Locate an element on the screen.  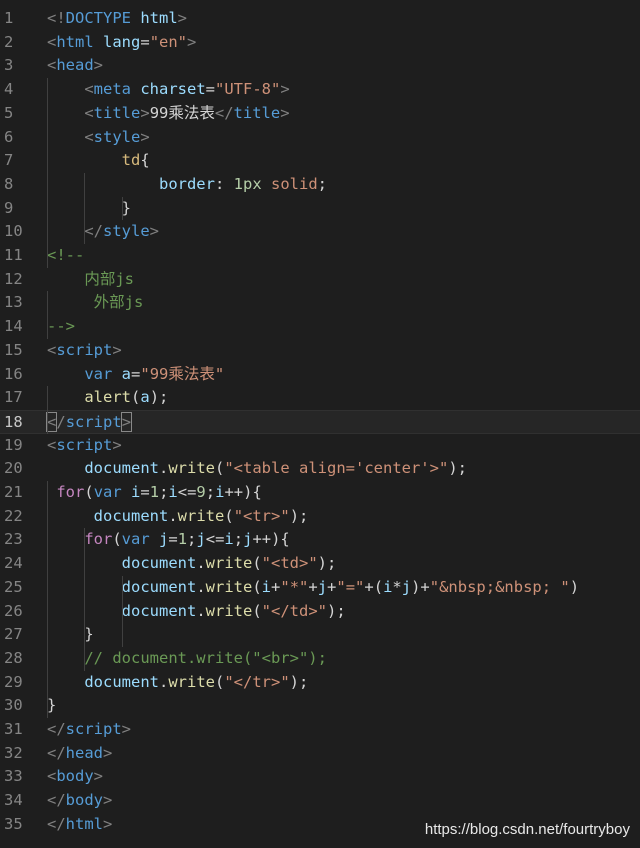
code-line: 31 </script> is located at coordinates (320, 730).